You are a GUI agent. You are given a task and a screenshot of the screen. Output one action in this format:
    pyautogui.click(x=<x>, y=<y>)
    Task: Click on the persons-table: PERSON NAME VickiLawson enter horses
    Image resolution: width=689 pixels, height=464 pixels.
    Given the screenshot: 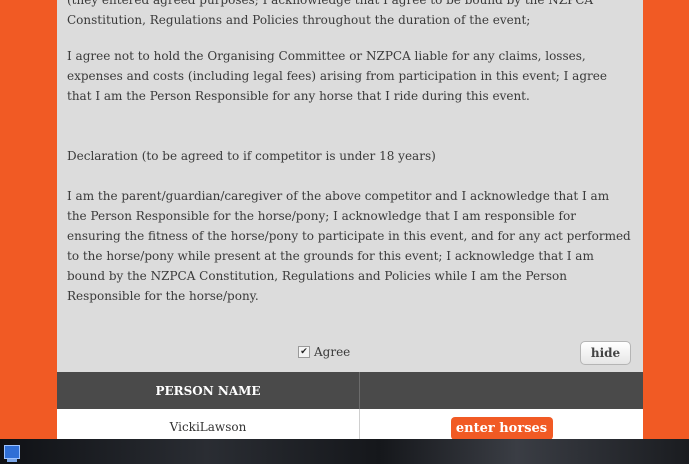 What is the action you would take?
    pyautogui.click(x=350, y=408)
    